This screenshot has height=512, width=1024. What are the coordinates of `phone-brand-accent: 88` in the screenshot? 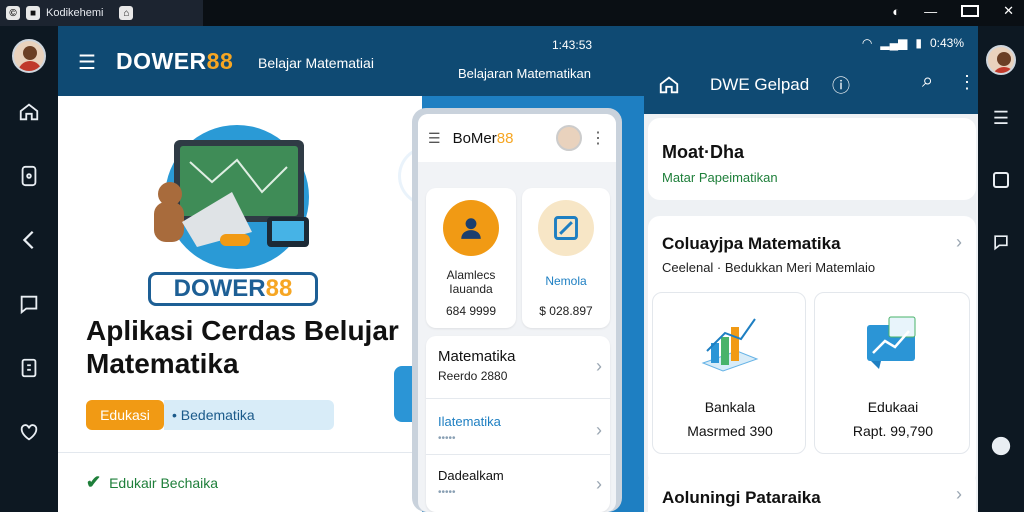 It's located at (505, 138).